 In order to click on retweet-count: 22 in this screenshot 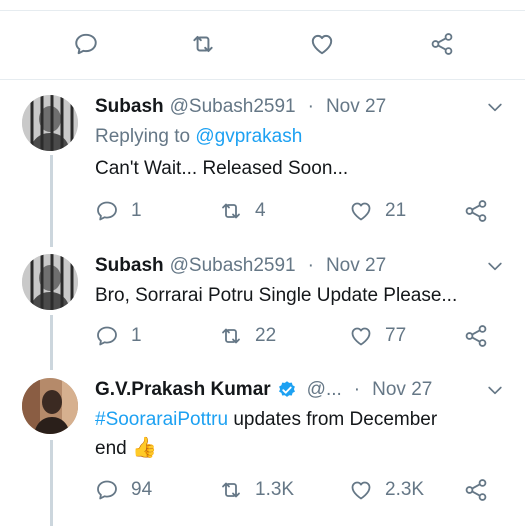, I will do `click(266, 335)`.